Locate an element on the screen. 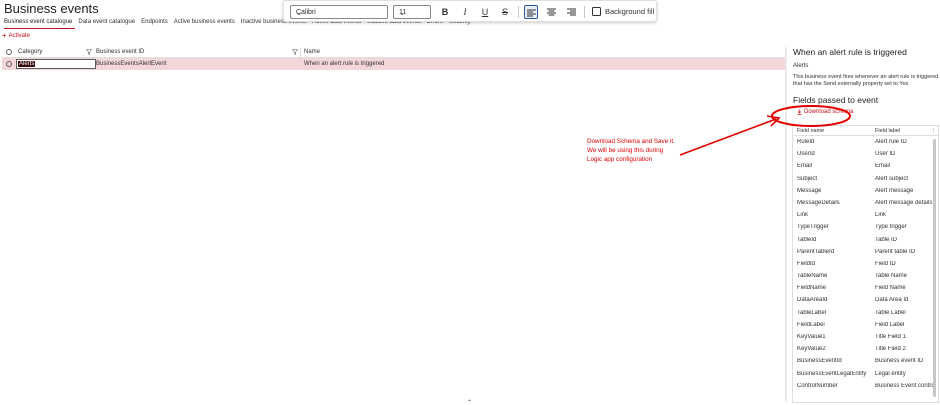  annotation-line-1: Download Schema and Save it. is located at coordinates (631, 141).